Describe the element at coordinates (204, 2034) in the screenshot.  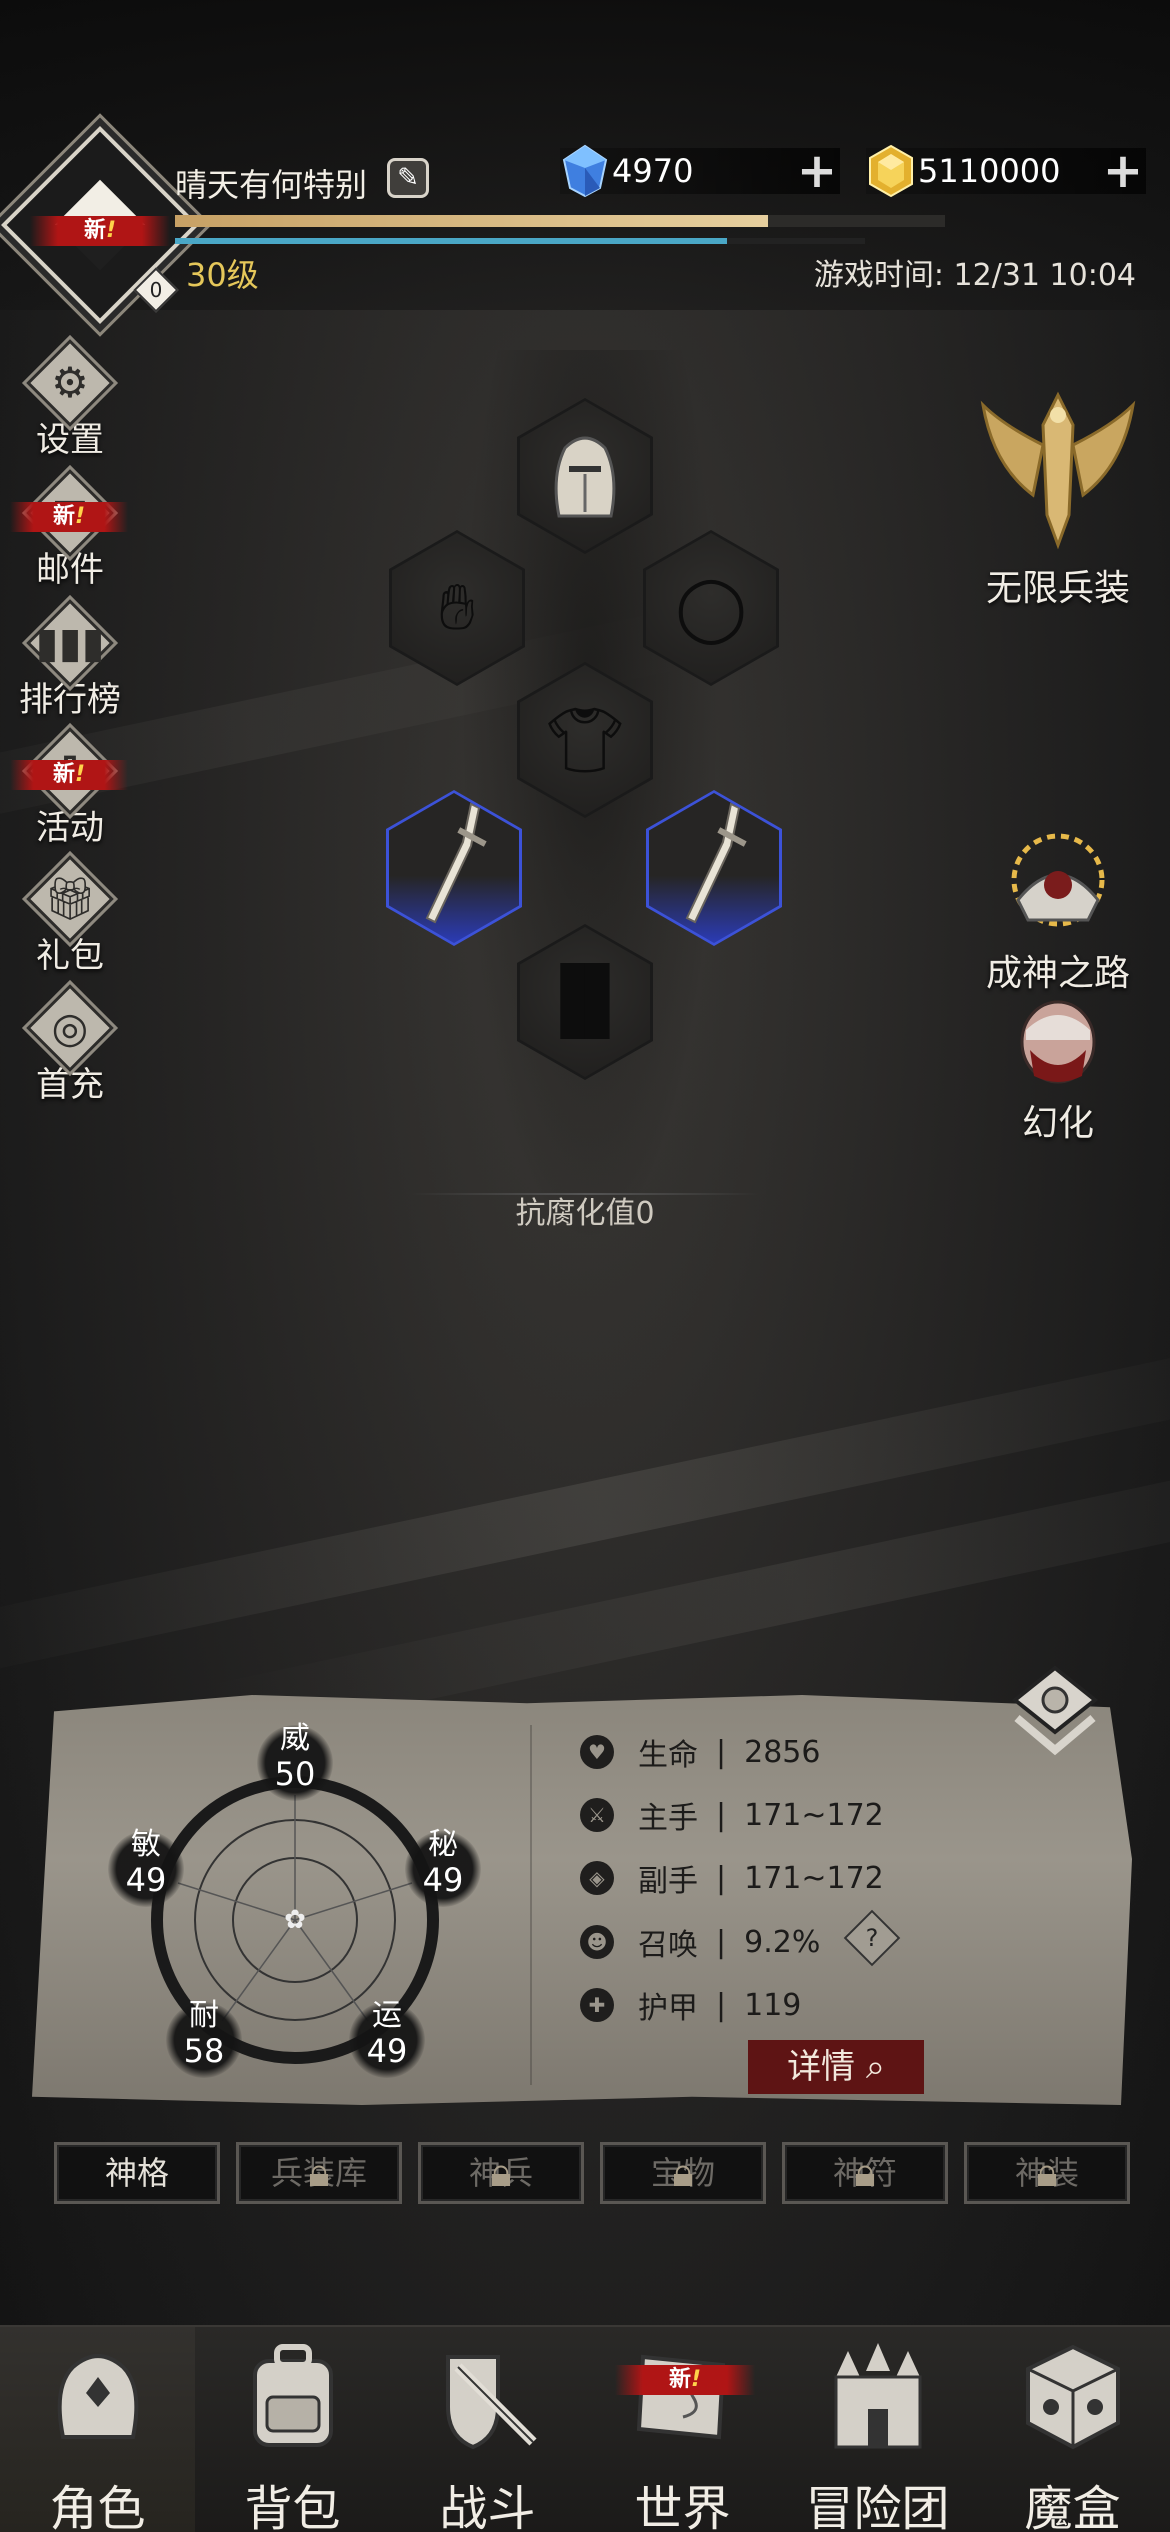
I see `attr-nai: 耐 58` at that location.